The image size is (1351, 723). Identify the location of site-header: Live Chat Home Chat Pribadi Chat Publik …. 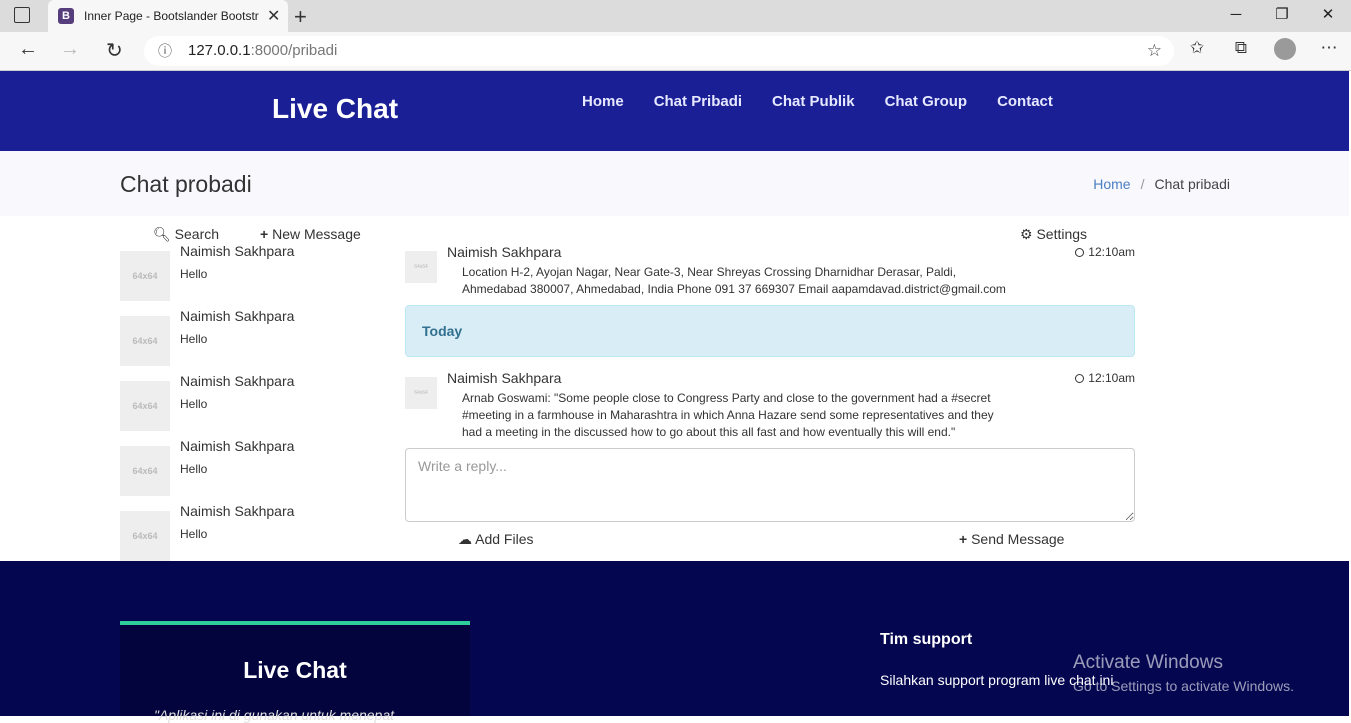
(674, 111).